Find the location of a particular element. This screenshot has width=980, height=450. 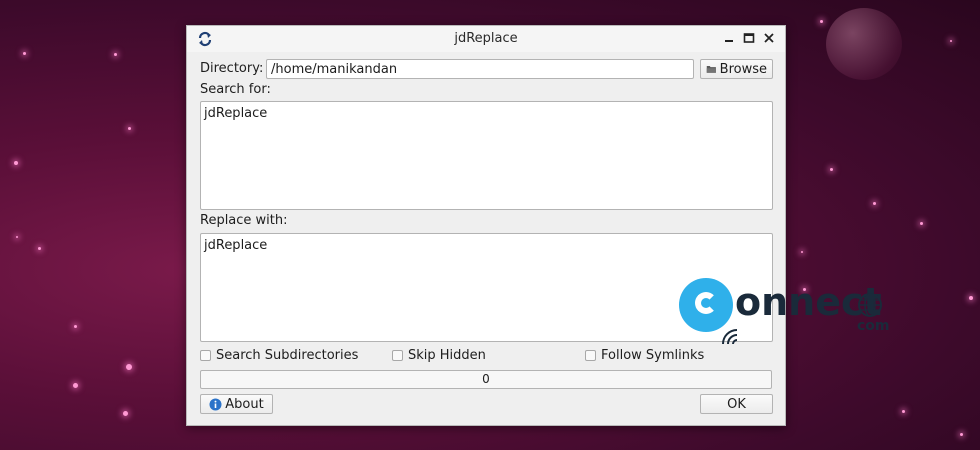

follow-symlinks-checkbox: Follow Symlinks is located at coordinates (644, 355).